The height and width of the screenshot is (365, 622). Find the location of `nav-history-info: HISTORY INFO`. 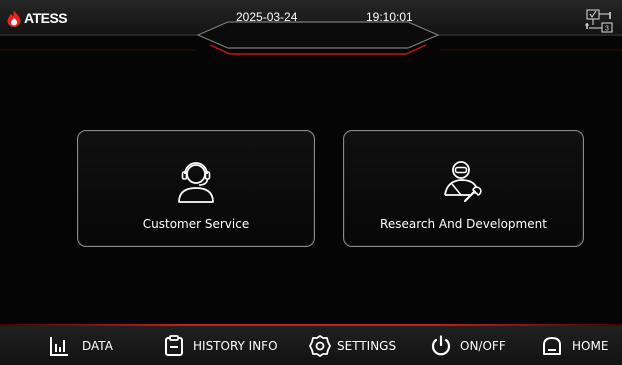

nav-history-info: HISTORY INFO is located at coordinates (220, 345).